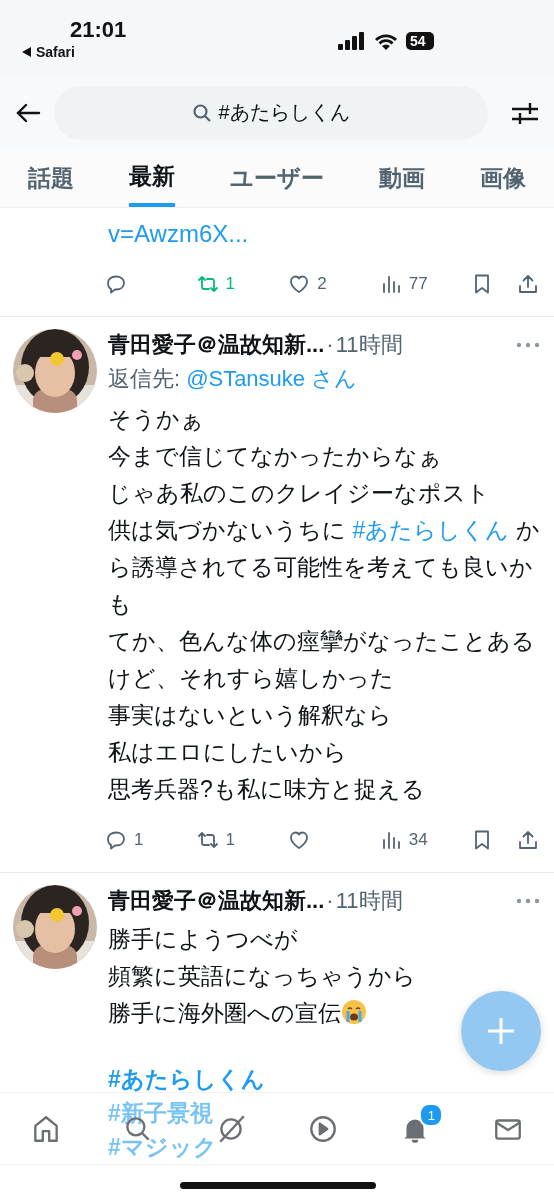 This screenshot has width=554, height=1200. Describe the element at coordinates (152, 178) in the screenshot. I see `tab: 最新` at that location.